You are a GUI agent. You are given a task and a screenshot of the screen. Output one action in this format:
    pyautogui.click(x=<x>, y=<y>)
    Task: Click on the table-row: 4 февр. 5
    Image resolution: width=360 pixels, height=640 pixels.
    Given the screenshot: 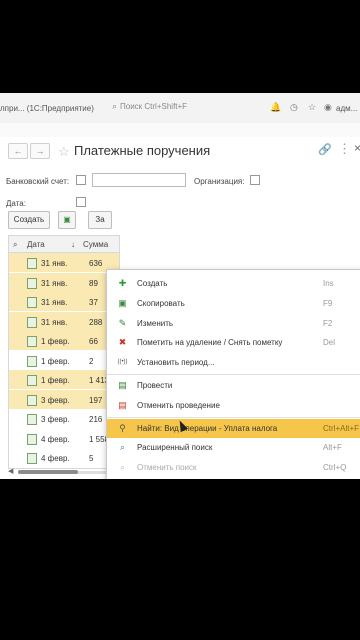 What is the action you would take?
    pyautogui.click(x=64, y=457)
    